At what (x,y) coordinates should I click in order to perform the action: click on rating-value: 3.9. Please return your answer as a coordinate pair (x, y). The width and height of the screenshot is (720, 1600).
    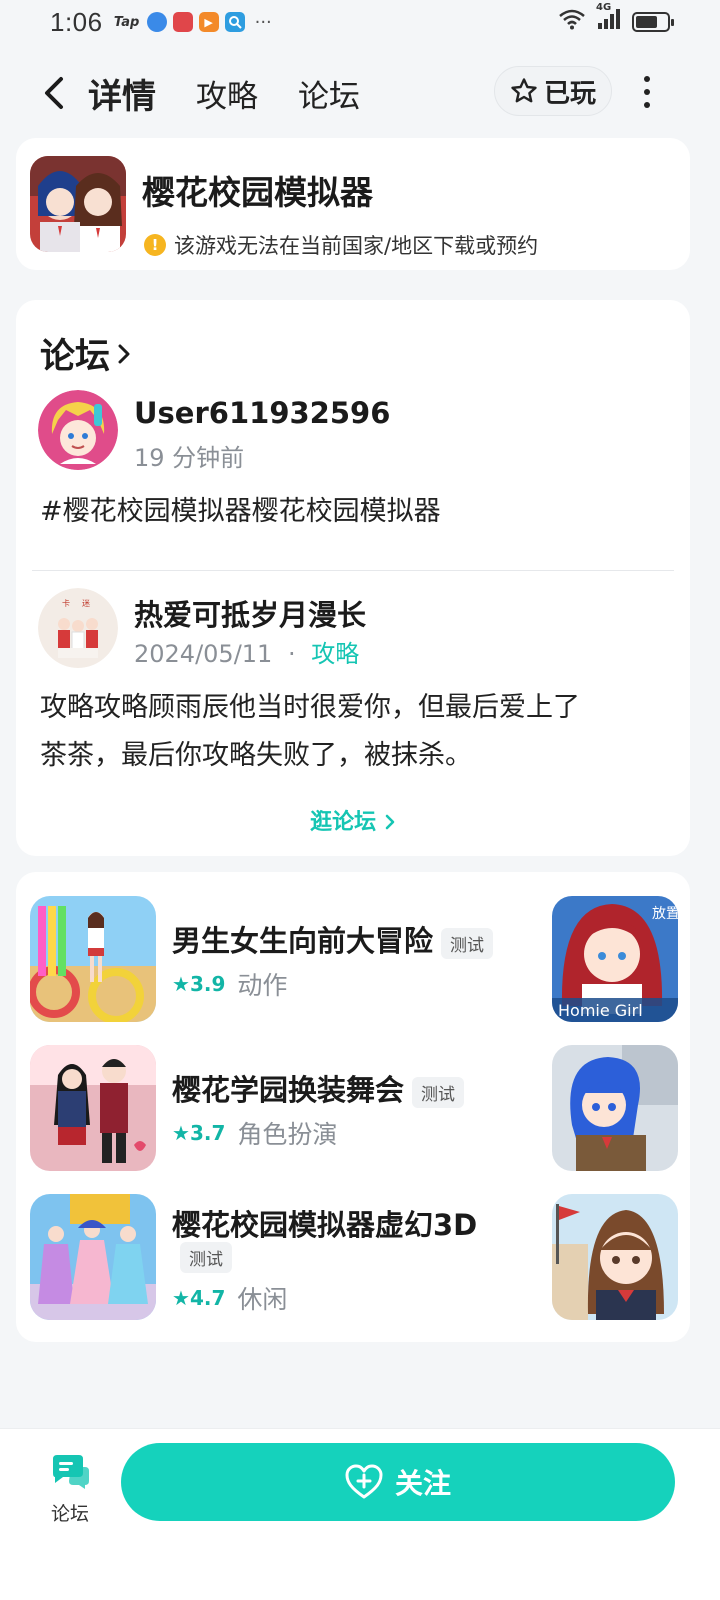
    Looking at the image, I should click on (207, 984).